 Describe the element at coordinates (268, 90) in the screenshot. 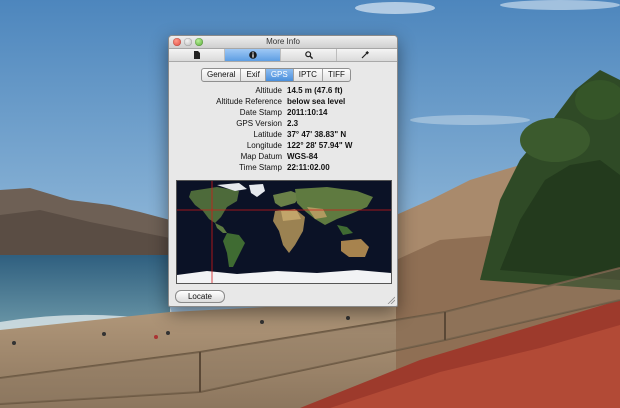

I see `property-label: Altitude` at that location.